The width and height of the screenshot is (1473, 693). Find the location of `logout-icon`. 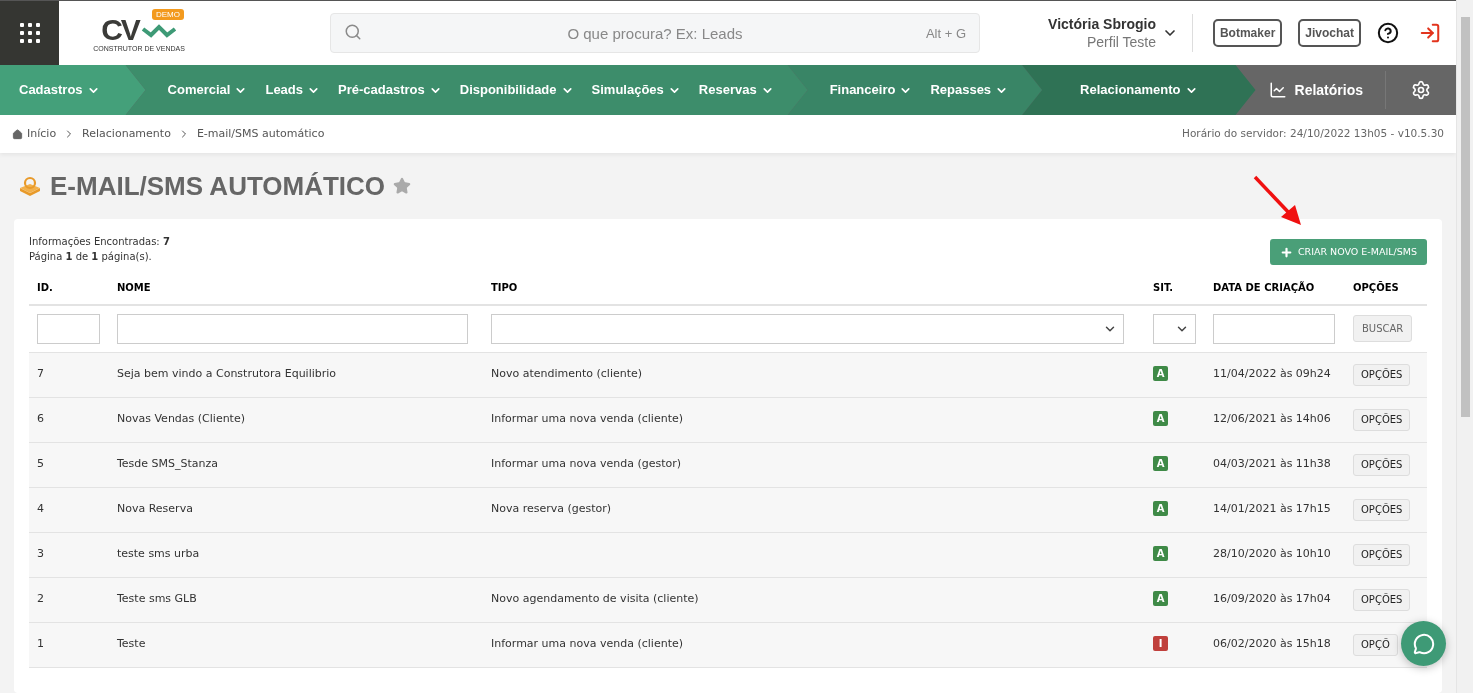

logout-icon is located at coordinates (1430, 33).